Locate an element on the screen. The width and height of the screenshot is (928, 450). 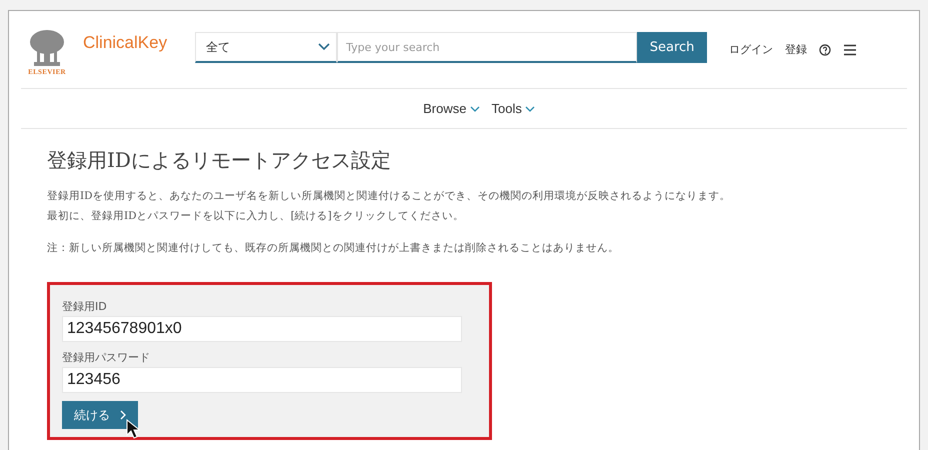
search-field: Type your search is located at coordinates (487, 47).